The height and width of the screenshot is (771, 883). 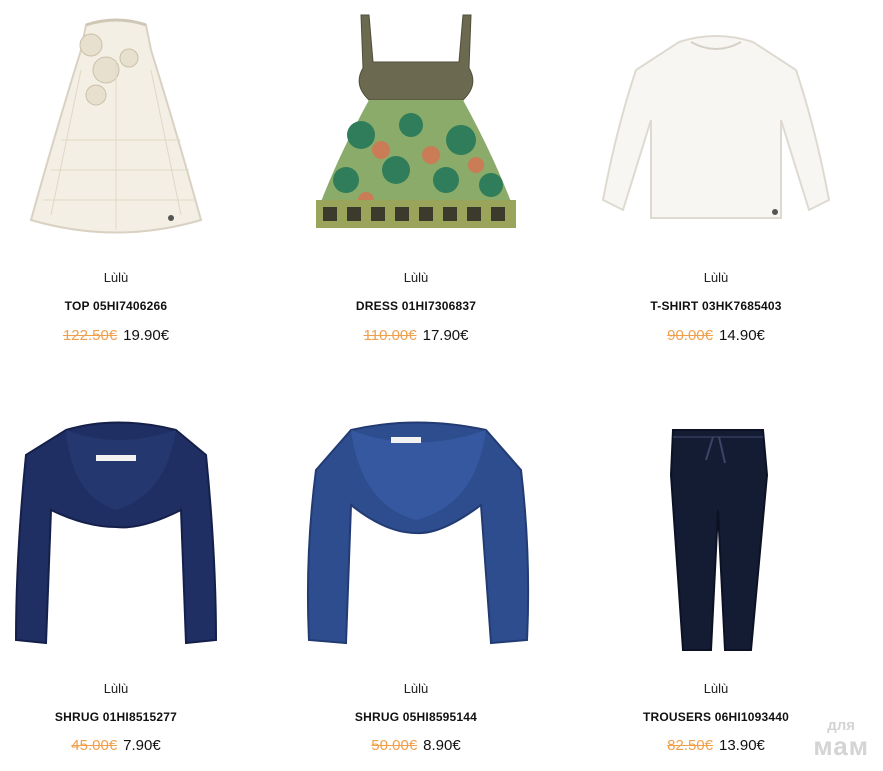 I want to click on patterned-dress-icon, so click(x=416, y=121).